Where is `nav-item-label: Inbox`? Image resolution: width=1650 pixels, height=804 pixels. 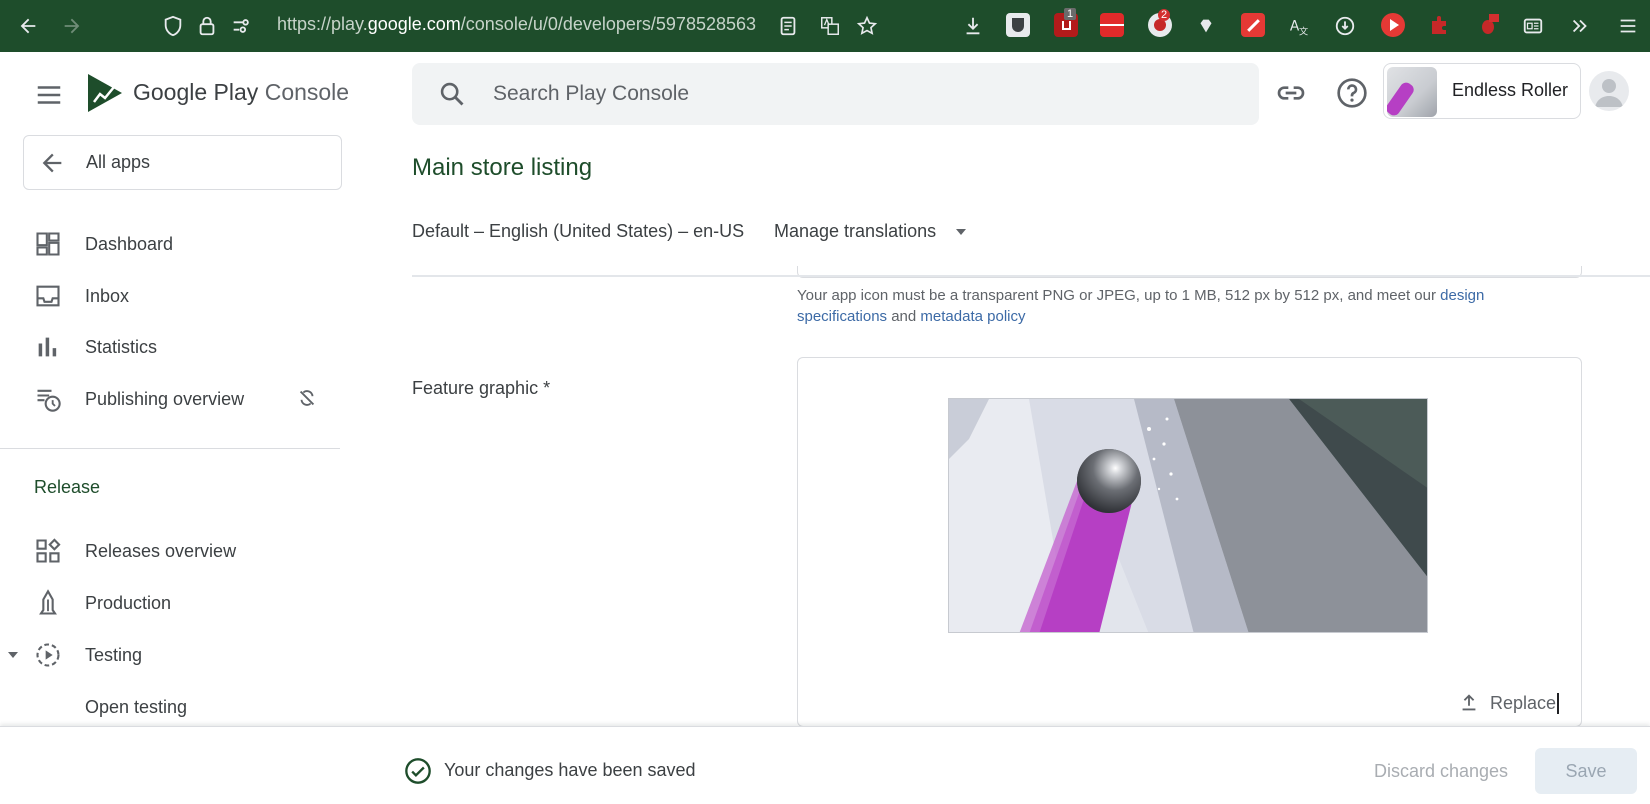
nav-item-label: Inbox is located at coordinates (107, 296).